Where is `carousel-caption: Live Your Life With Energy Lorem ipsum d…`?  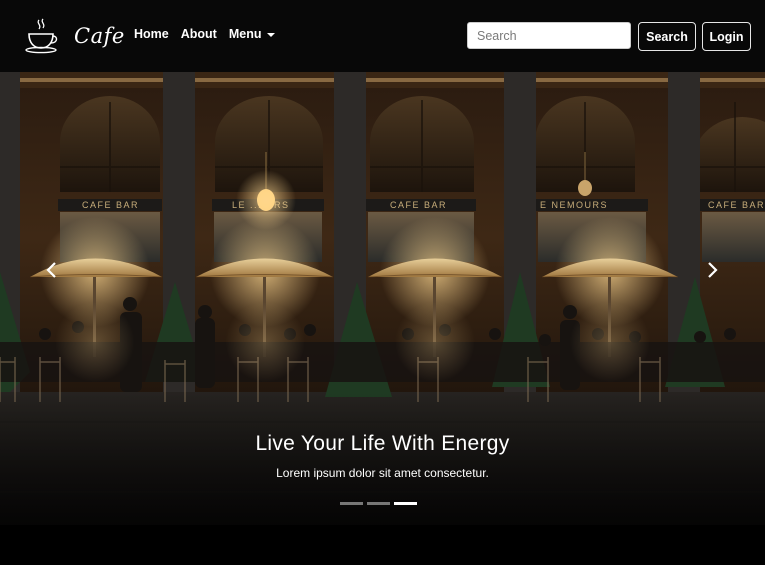 carousel-caption: Live Your Life With Energy Lorem ipsum d… is located at coordinates (382, 456).